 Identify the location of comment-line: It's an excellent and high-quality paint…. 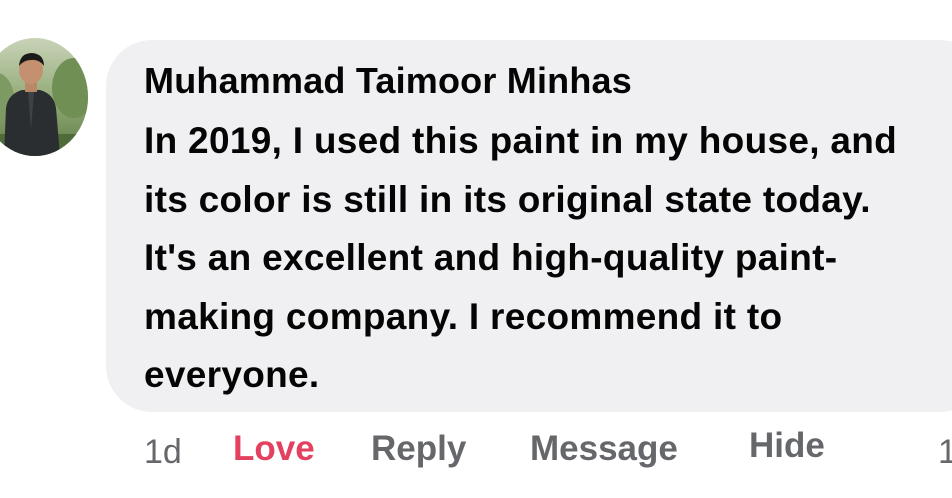
(491, 258).